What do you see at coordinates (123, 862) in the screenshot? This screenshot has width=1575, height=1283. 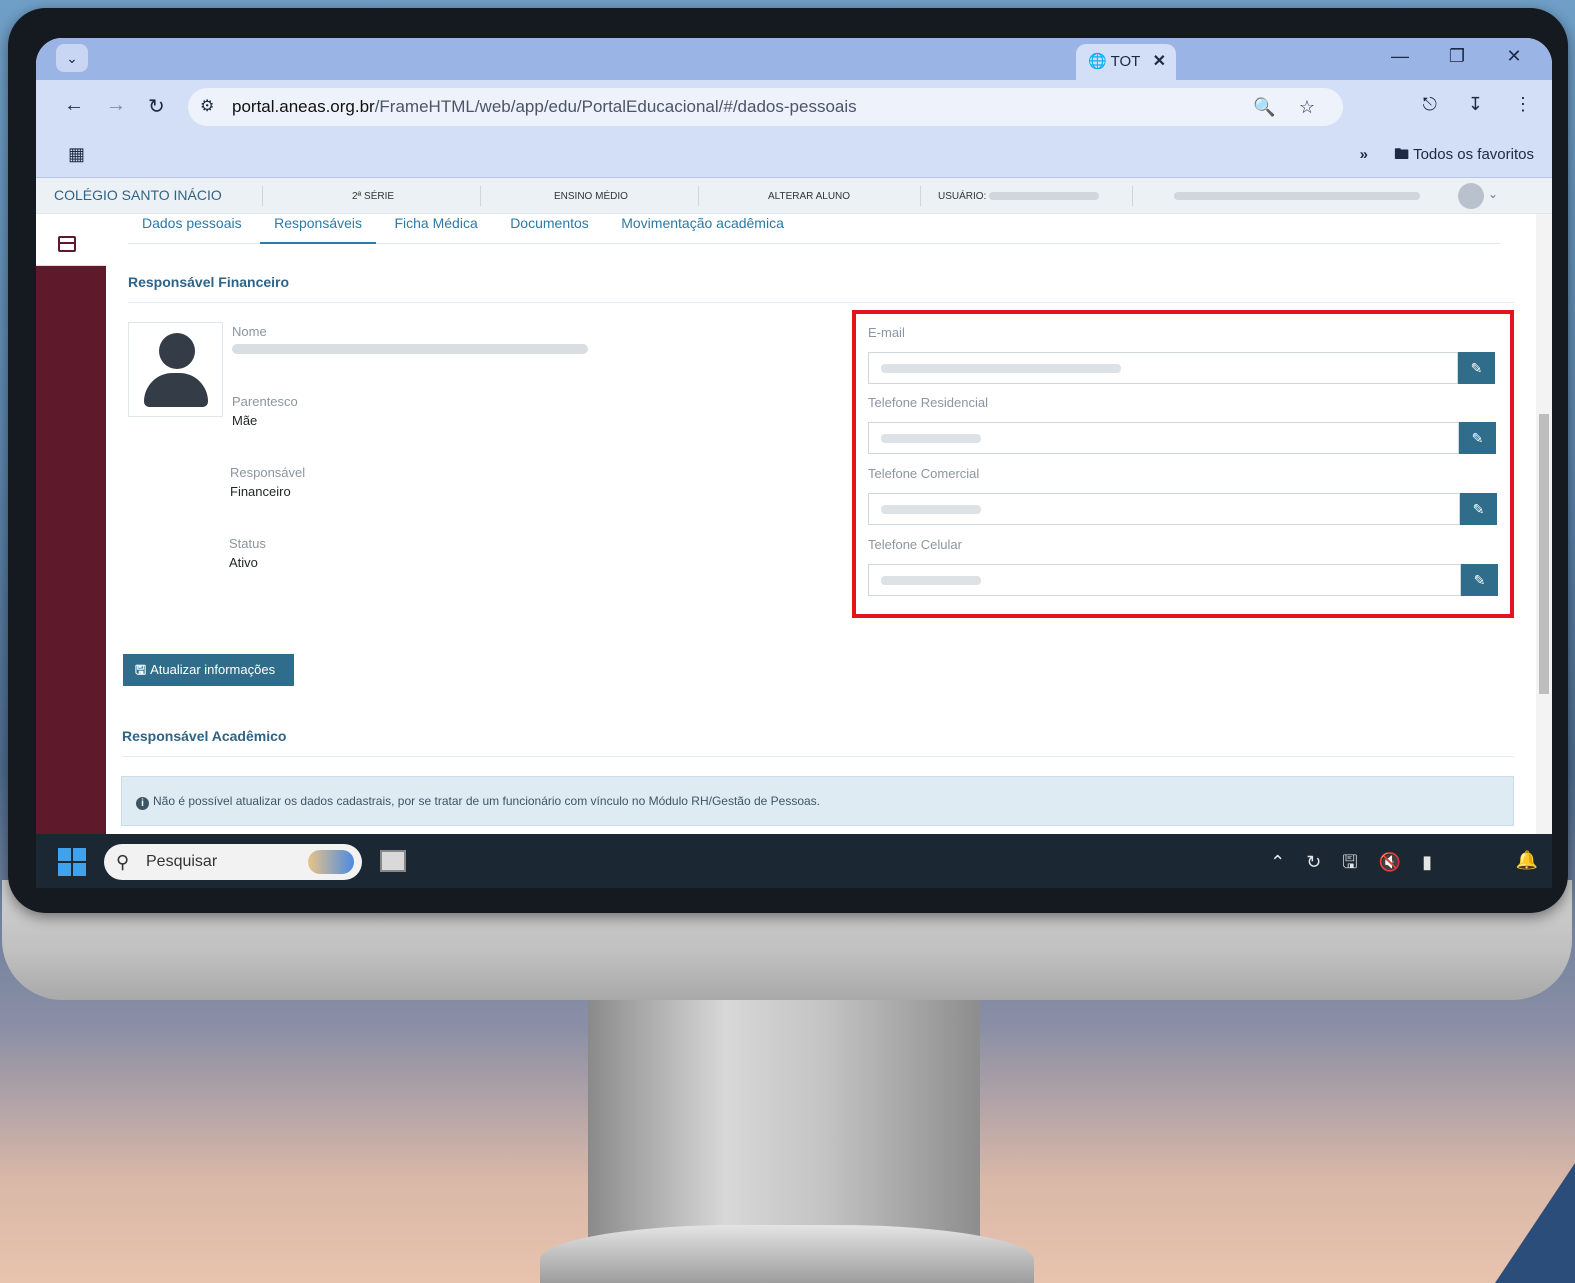 I see `search-icon: ⚲` at bounding box center [123, 862].